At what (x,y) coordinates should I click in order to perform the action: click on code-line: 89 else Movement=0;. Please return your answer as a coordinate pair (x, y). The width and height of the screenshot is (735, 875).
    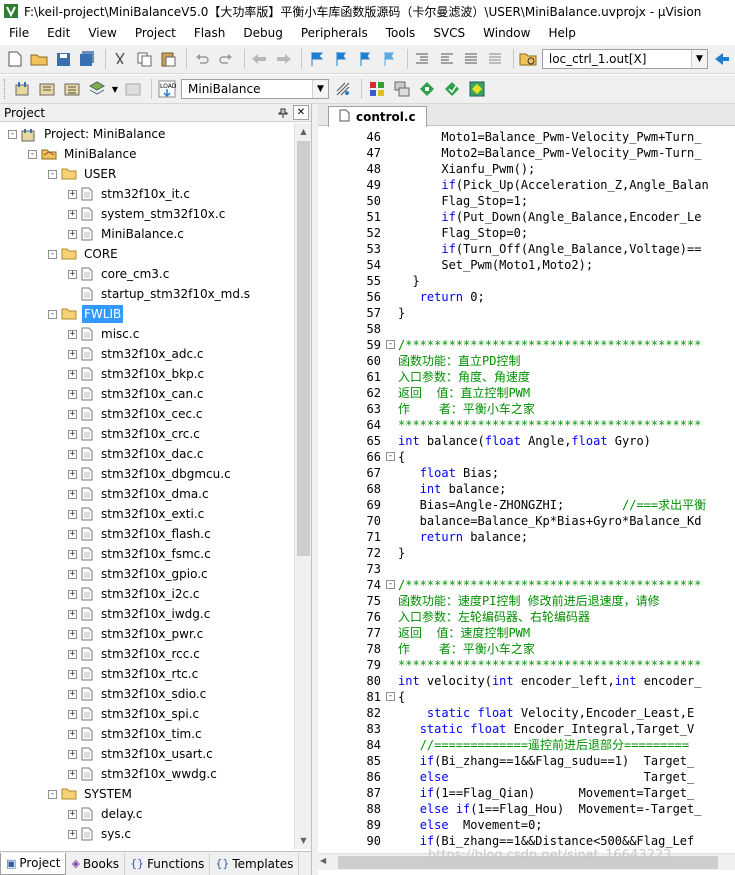
    Looking at the image, I should click on (526, 825).